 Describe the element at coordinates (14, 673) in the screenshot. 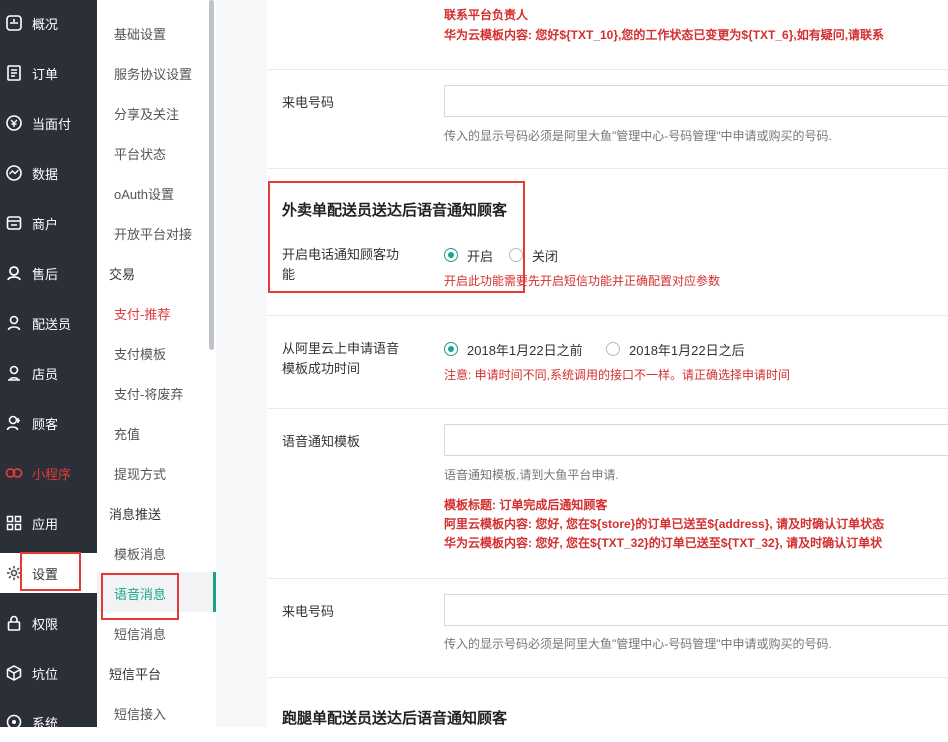

I see `cube-icon` at that location.